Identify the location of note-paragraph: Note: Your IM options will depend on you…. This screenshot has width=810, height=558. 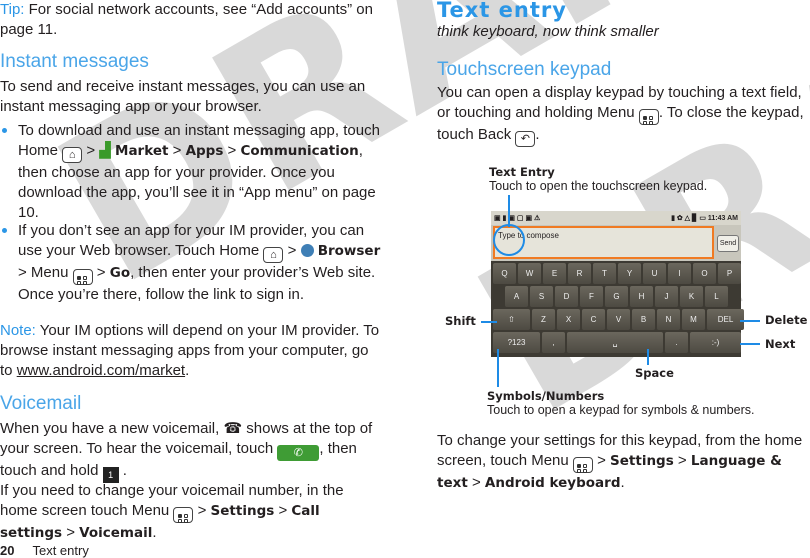
(190, 350).